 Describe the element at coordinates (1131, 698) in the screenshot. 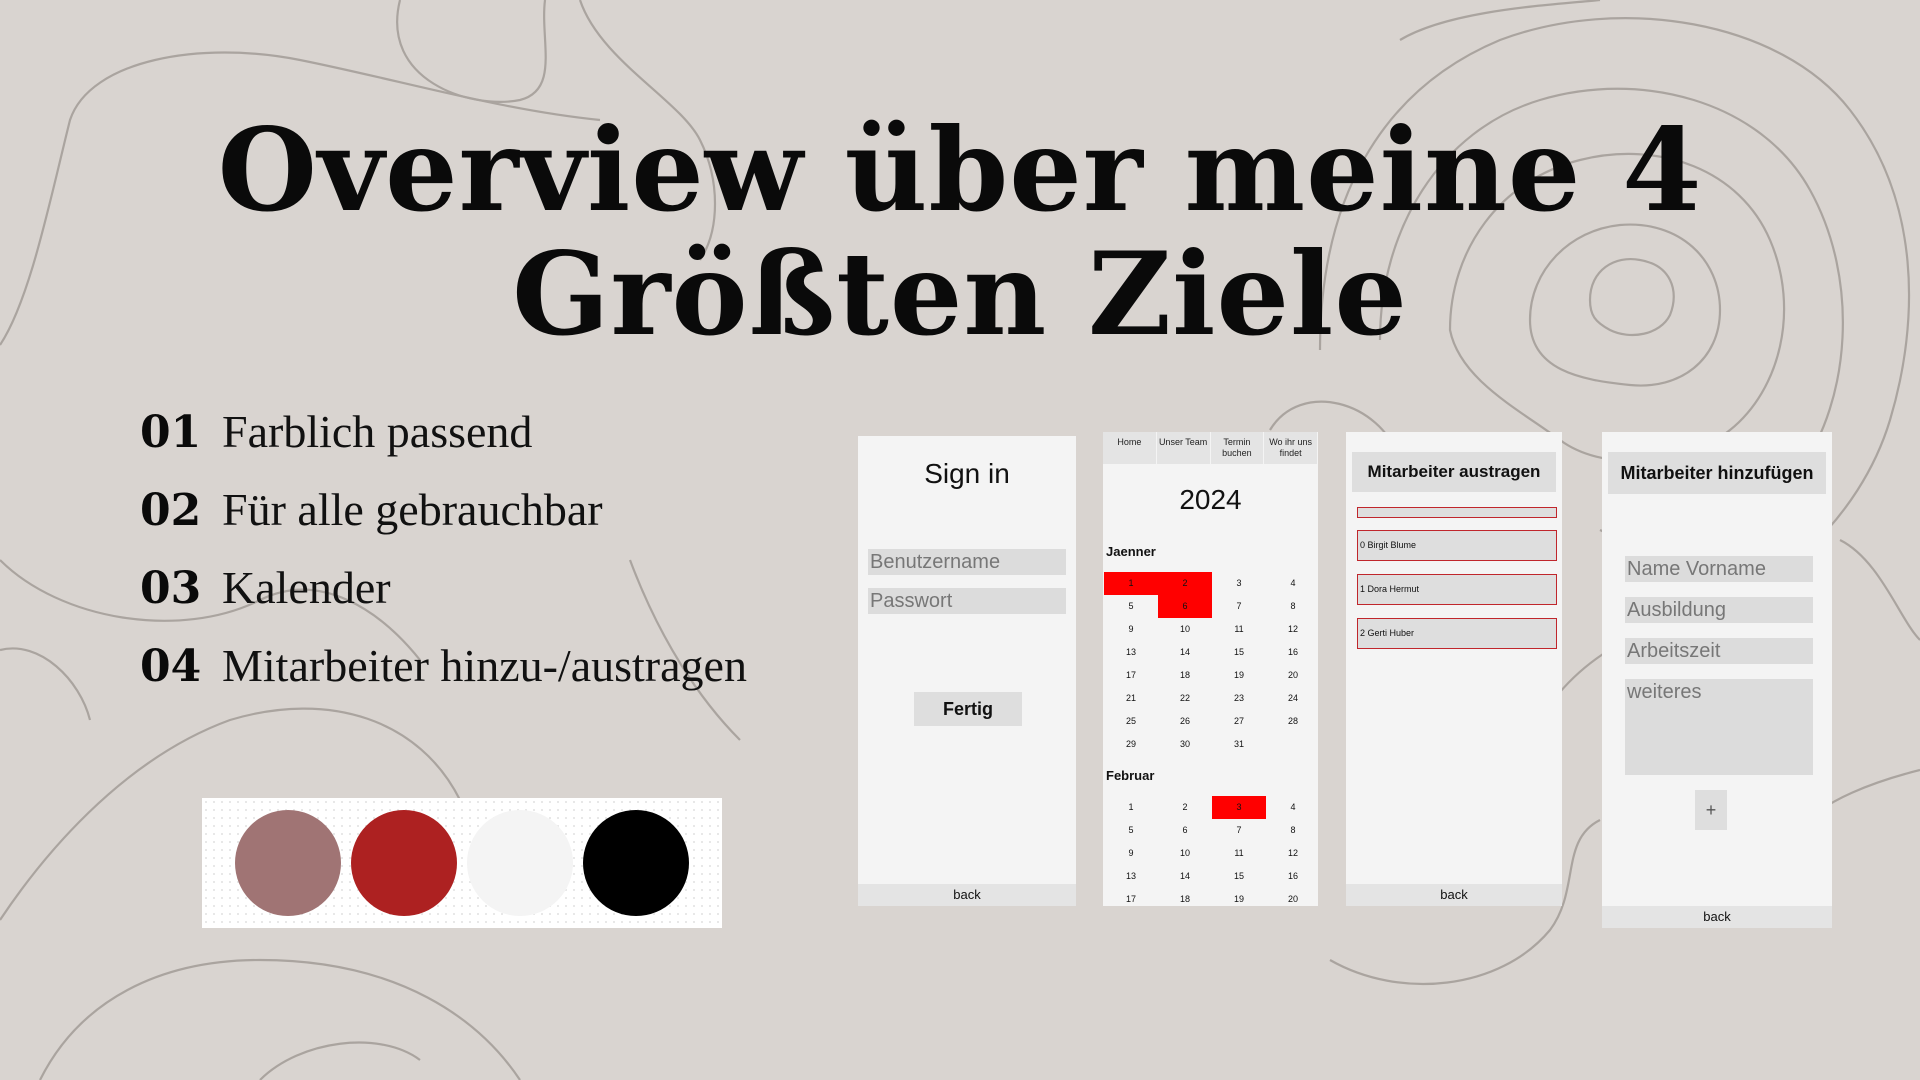

I see `calendar-day: 21` at that location.